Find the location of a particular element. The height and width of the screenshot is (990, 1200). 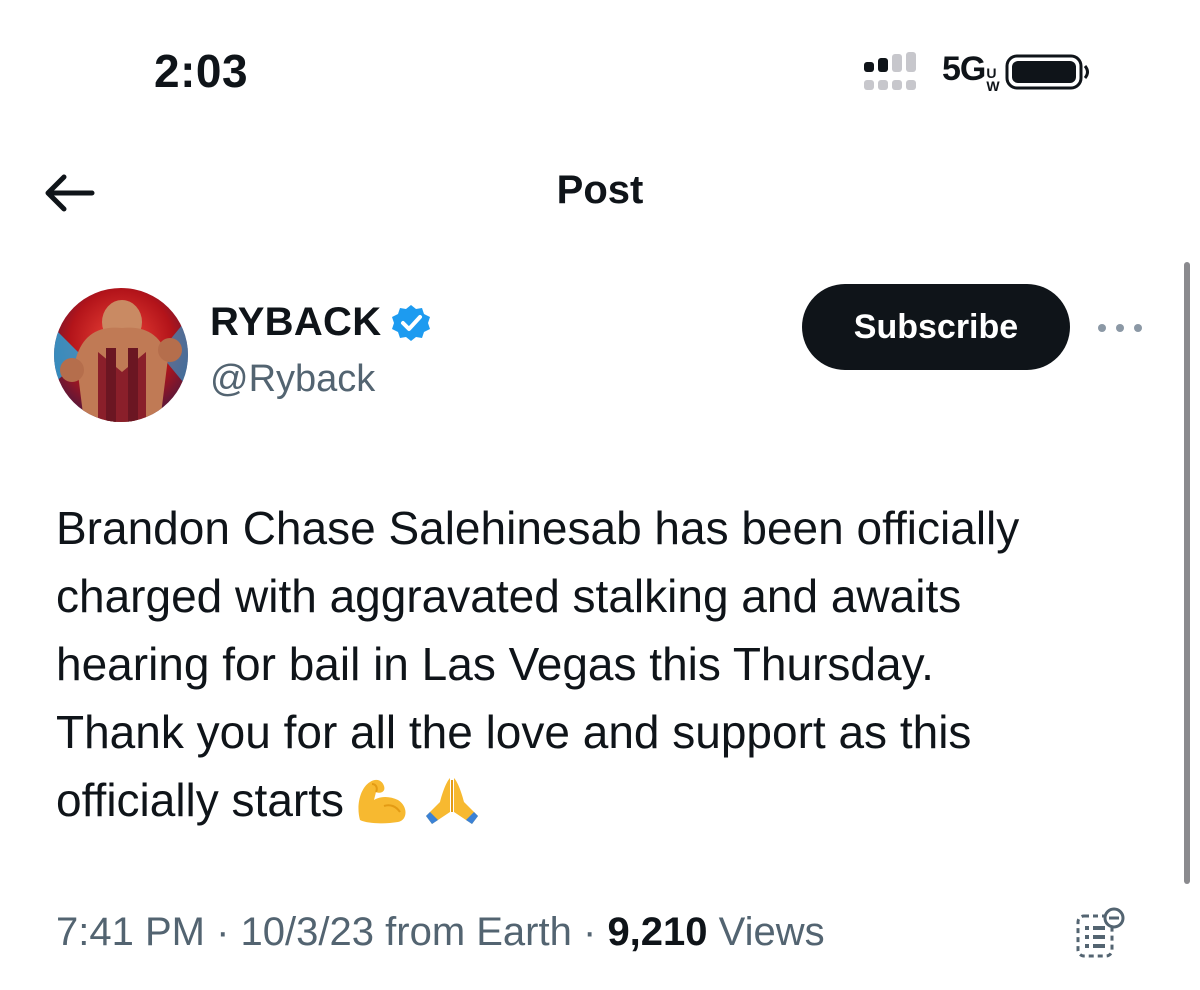

tweet-time: 7:41 PM is located at coordinates (130, 932).